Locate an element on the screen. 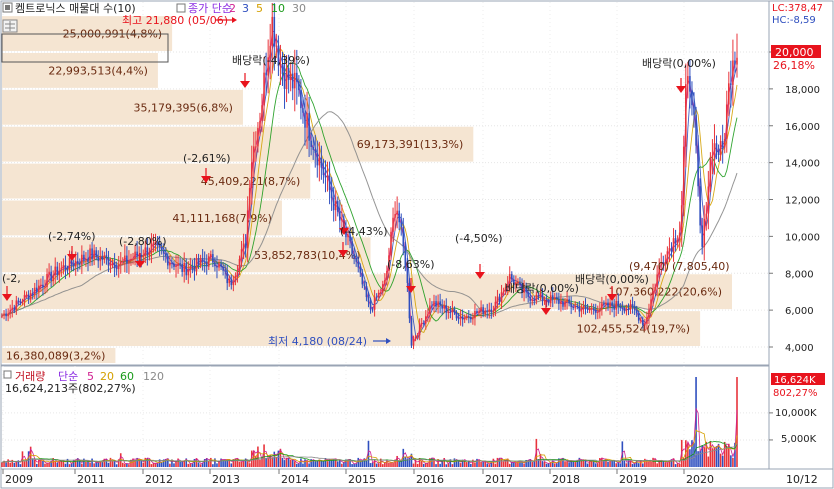 The height and width of the screenshot is (489, 834). ma-toggle-icon is located at coordinates (181, 8).